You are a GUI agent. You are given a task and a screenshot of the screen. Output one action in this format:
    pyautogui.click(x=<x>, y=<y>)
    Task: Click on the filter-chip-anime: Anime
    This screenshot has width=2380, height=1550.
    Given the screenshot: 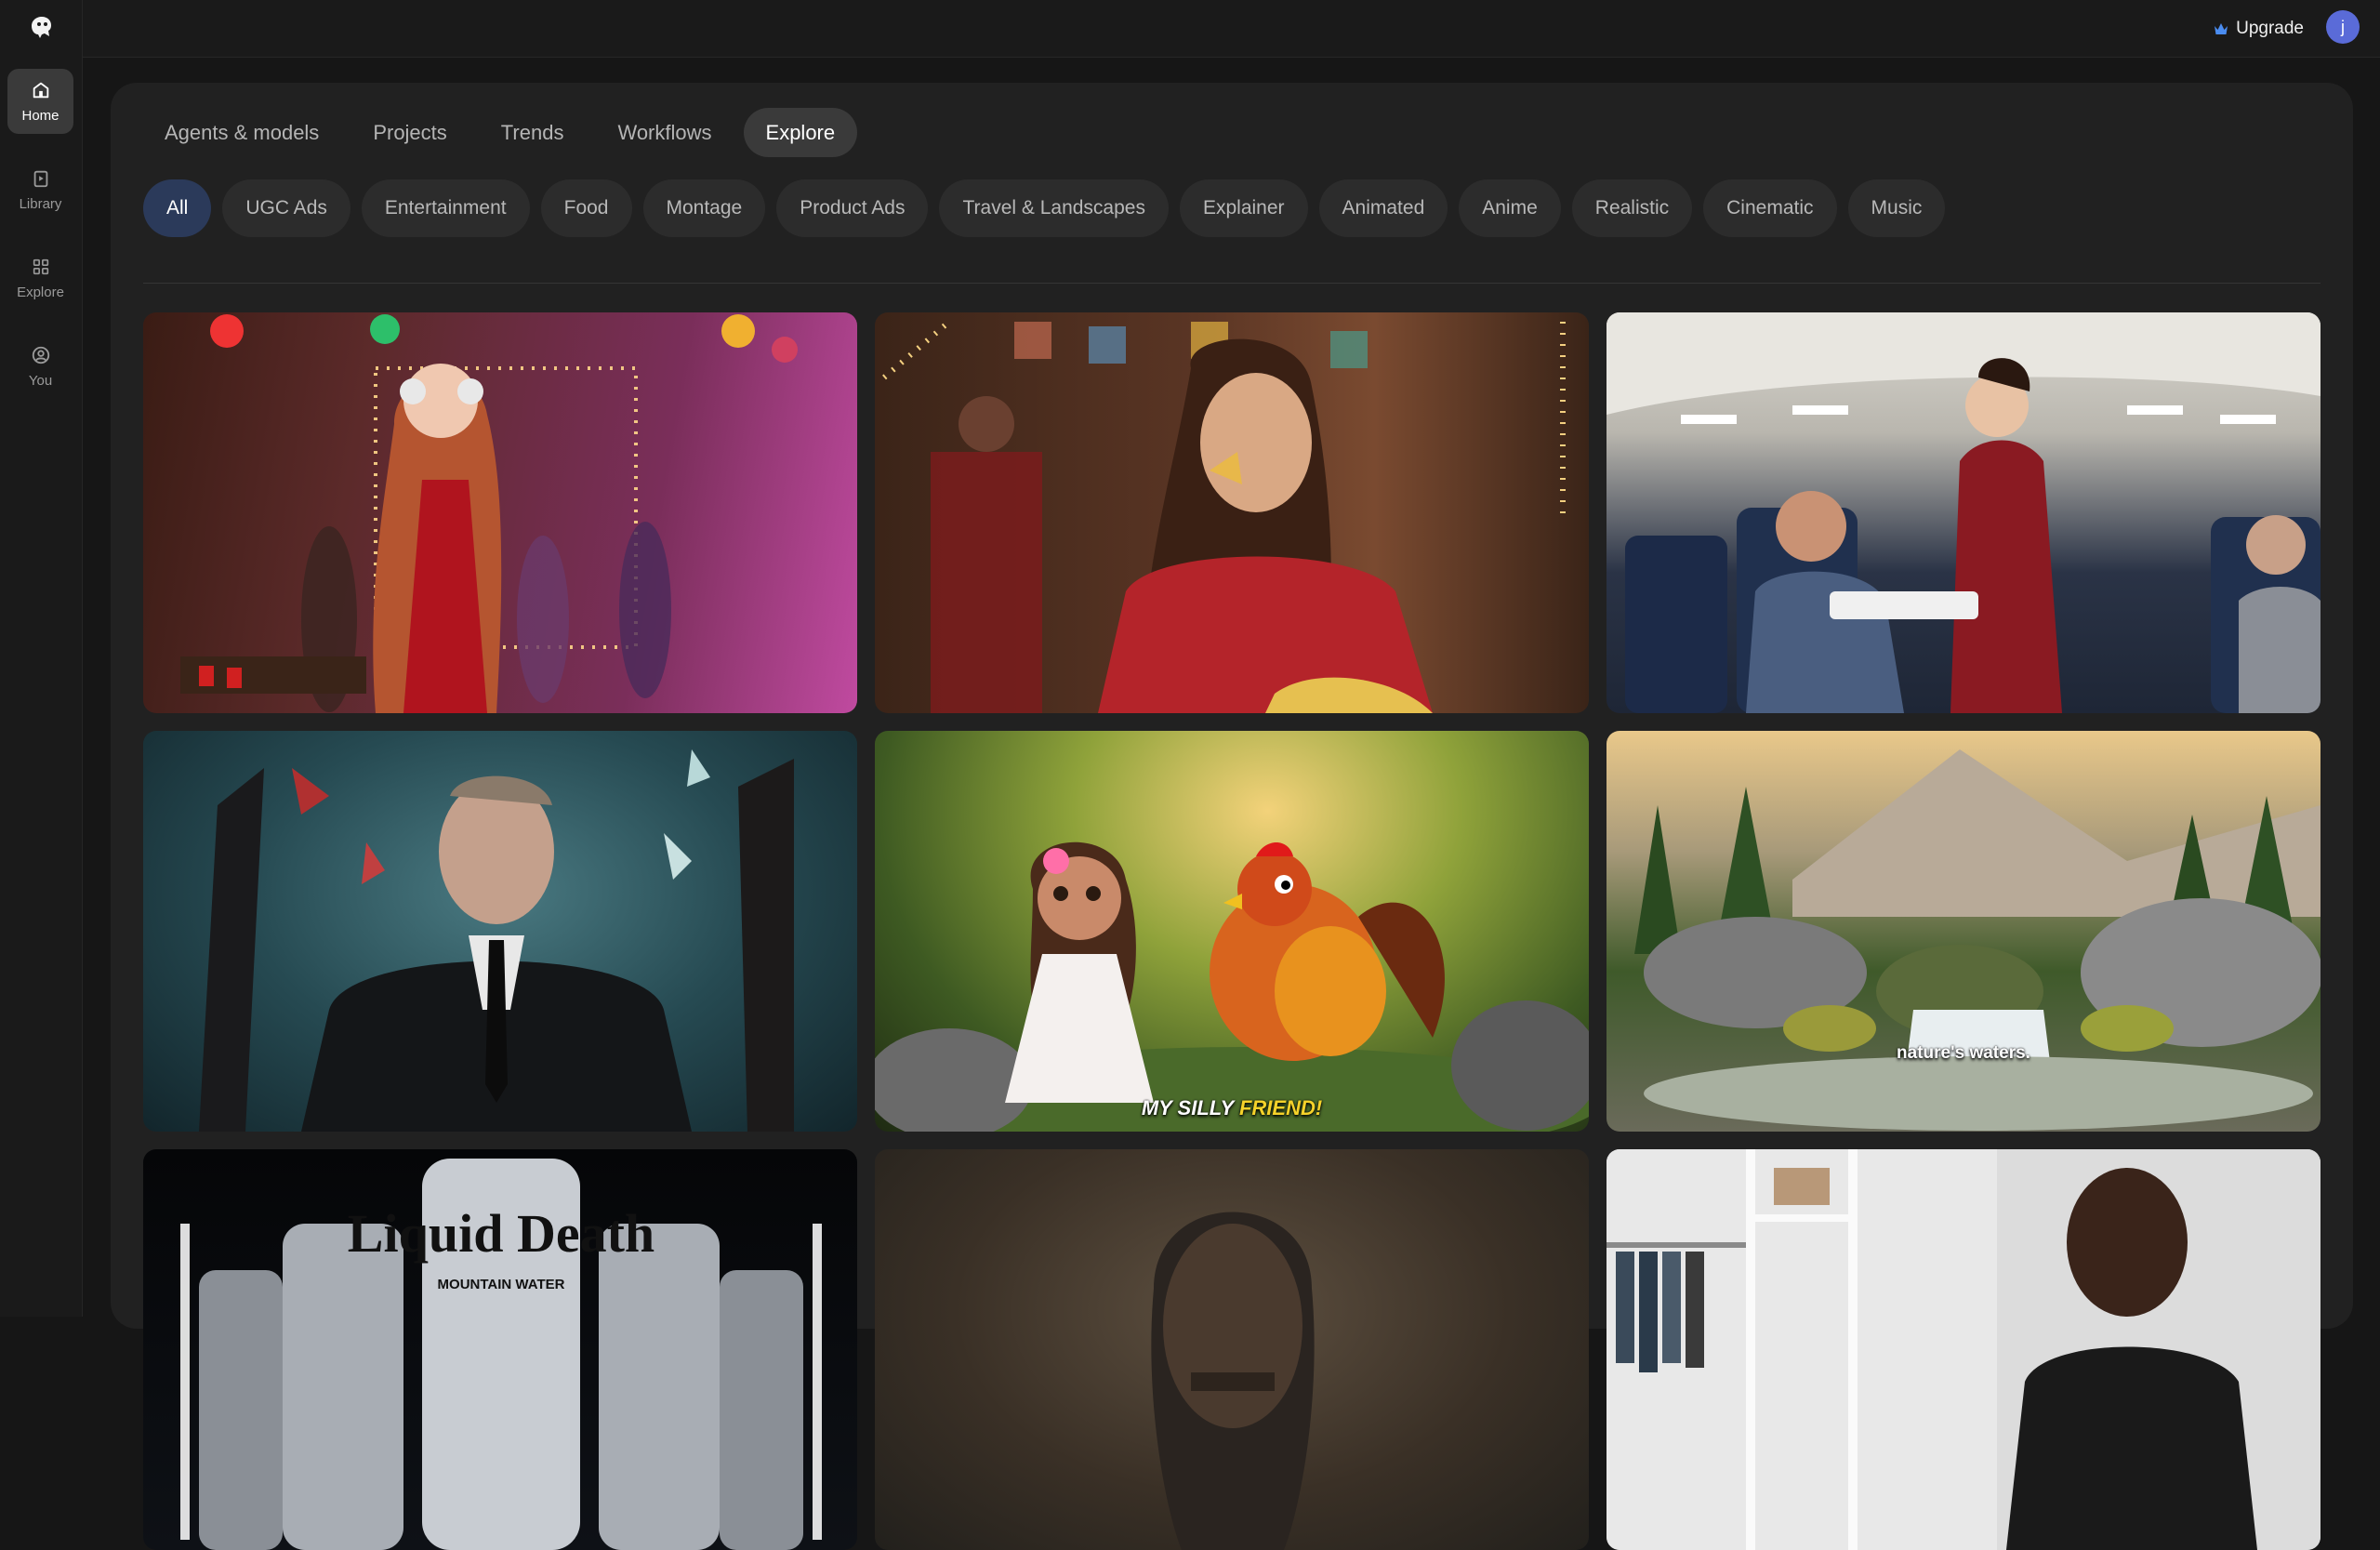 What is the action you would take?
    pyautogui.click(x=1510, y=208)
    